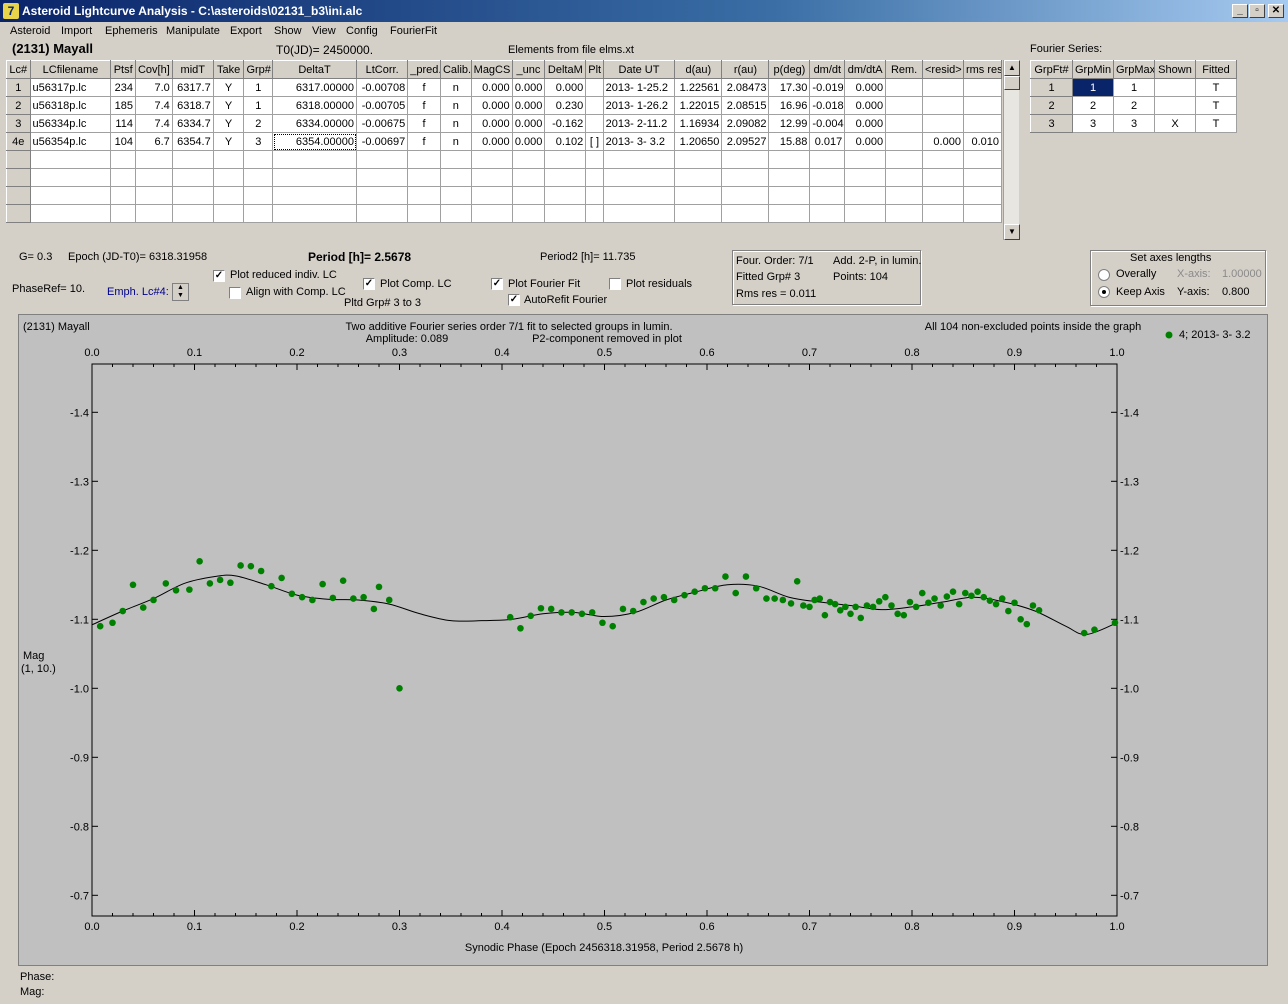 The image size is (1288, 1004). I want to click on table-cell: 3, so click(1134, 123).